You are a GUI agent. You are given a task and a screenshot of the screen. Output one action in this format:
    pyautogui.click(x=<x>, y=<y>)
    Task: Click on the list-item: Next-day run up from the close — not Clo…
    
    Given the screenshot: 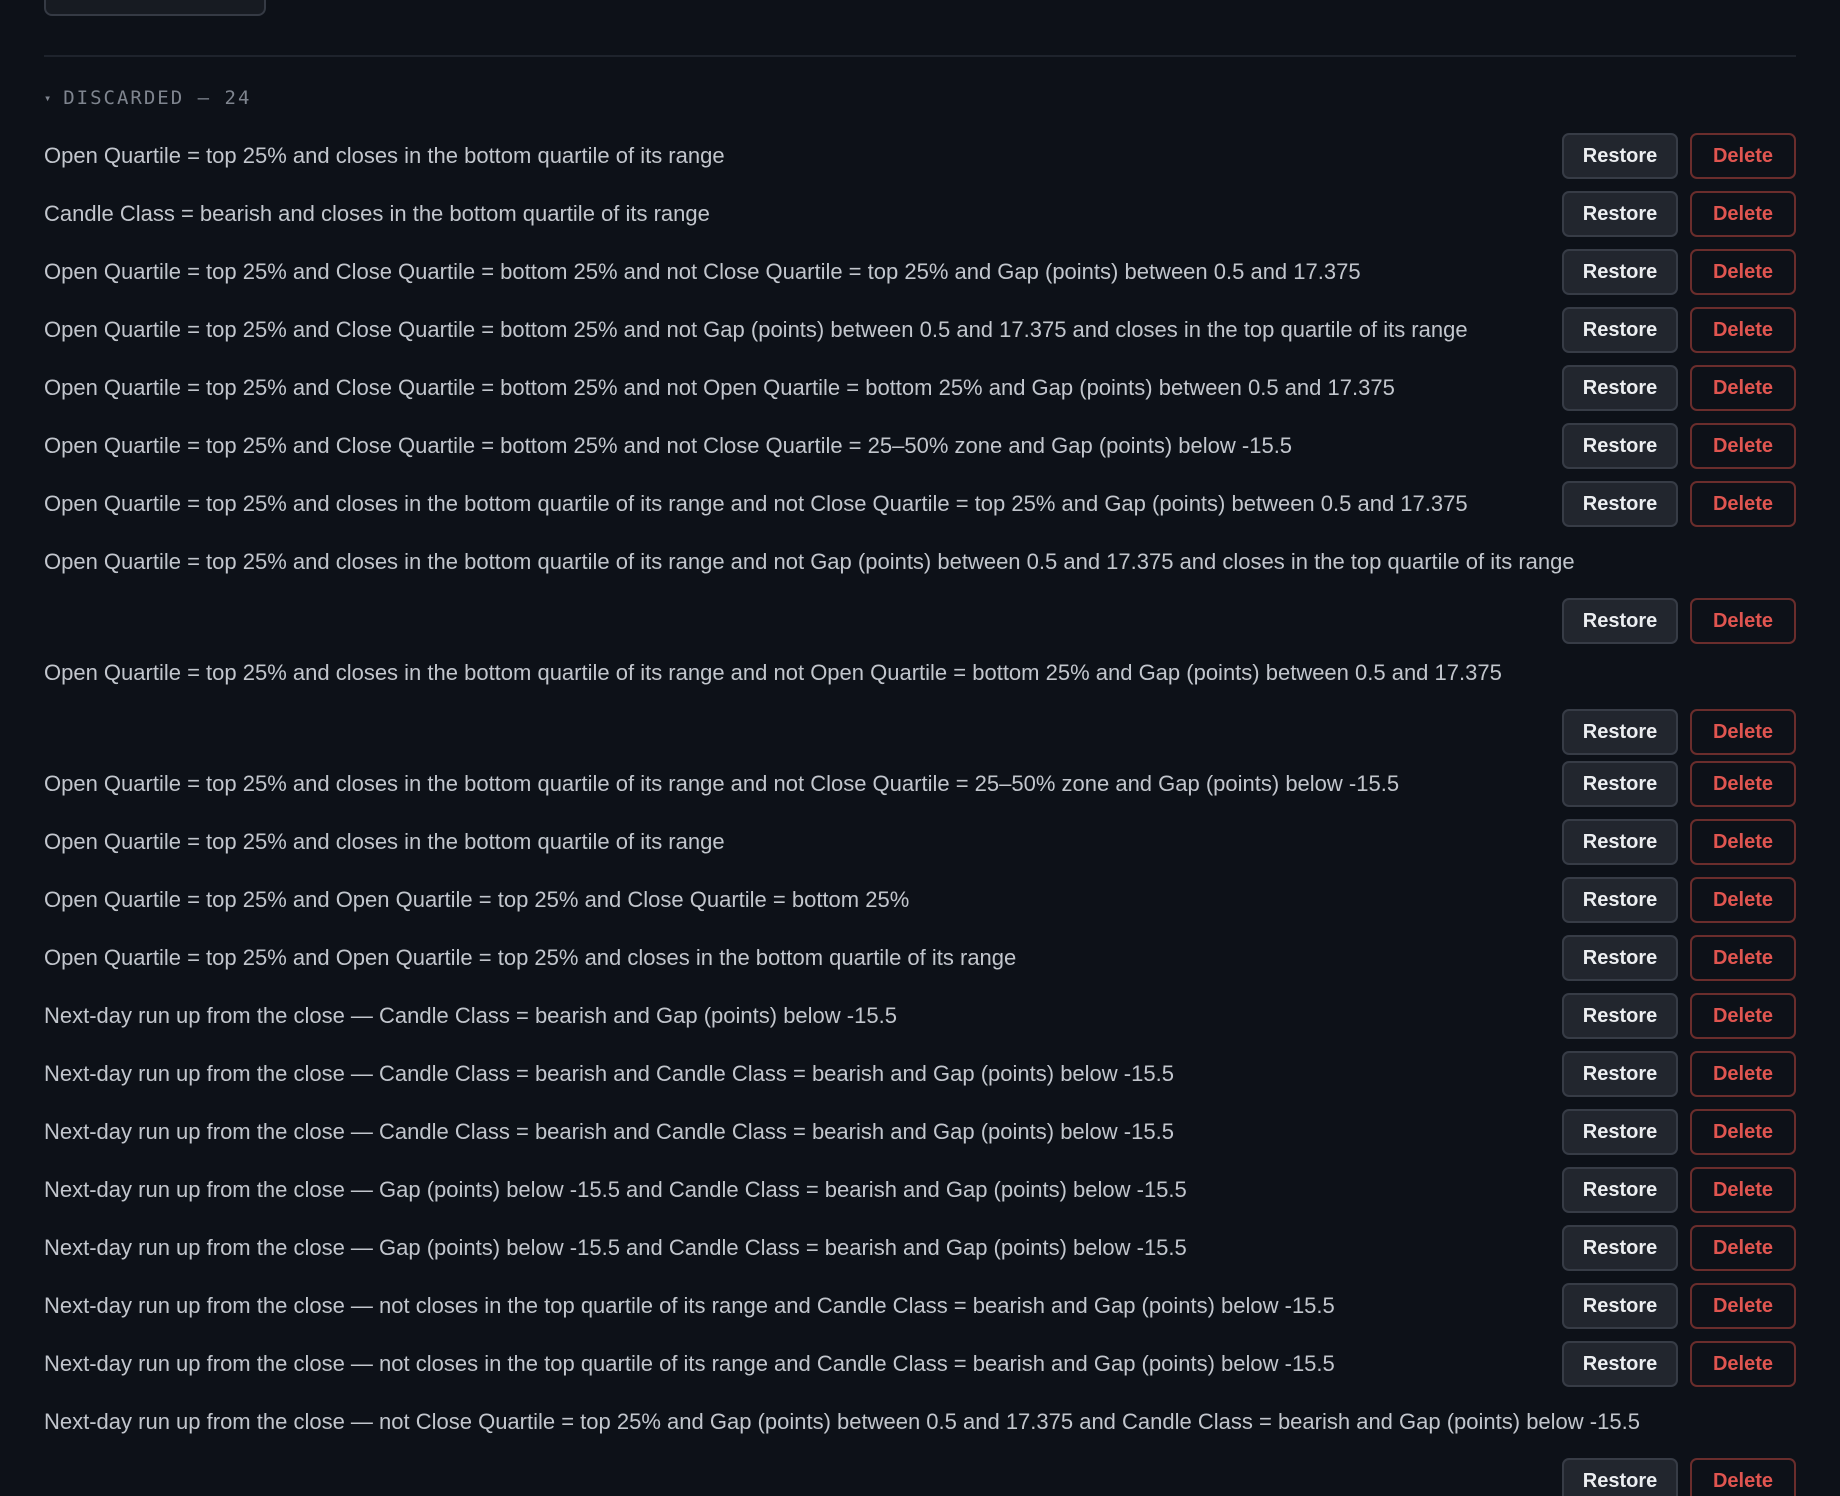 What is the action you would take?
    pyautogui.click(x=920, y=1447)
    